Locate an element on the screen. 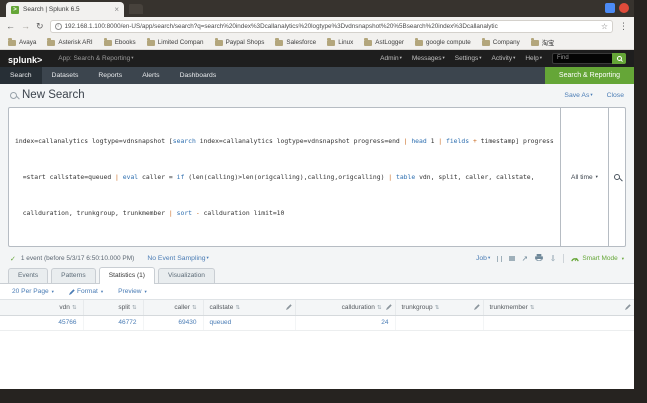  tab-close-icon: × is located at coordinates (116, 9).